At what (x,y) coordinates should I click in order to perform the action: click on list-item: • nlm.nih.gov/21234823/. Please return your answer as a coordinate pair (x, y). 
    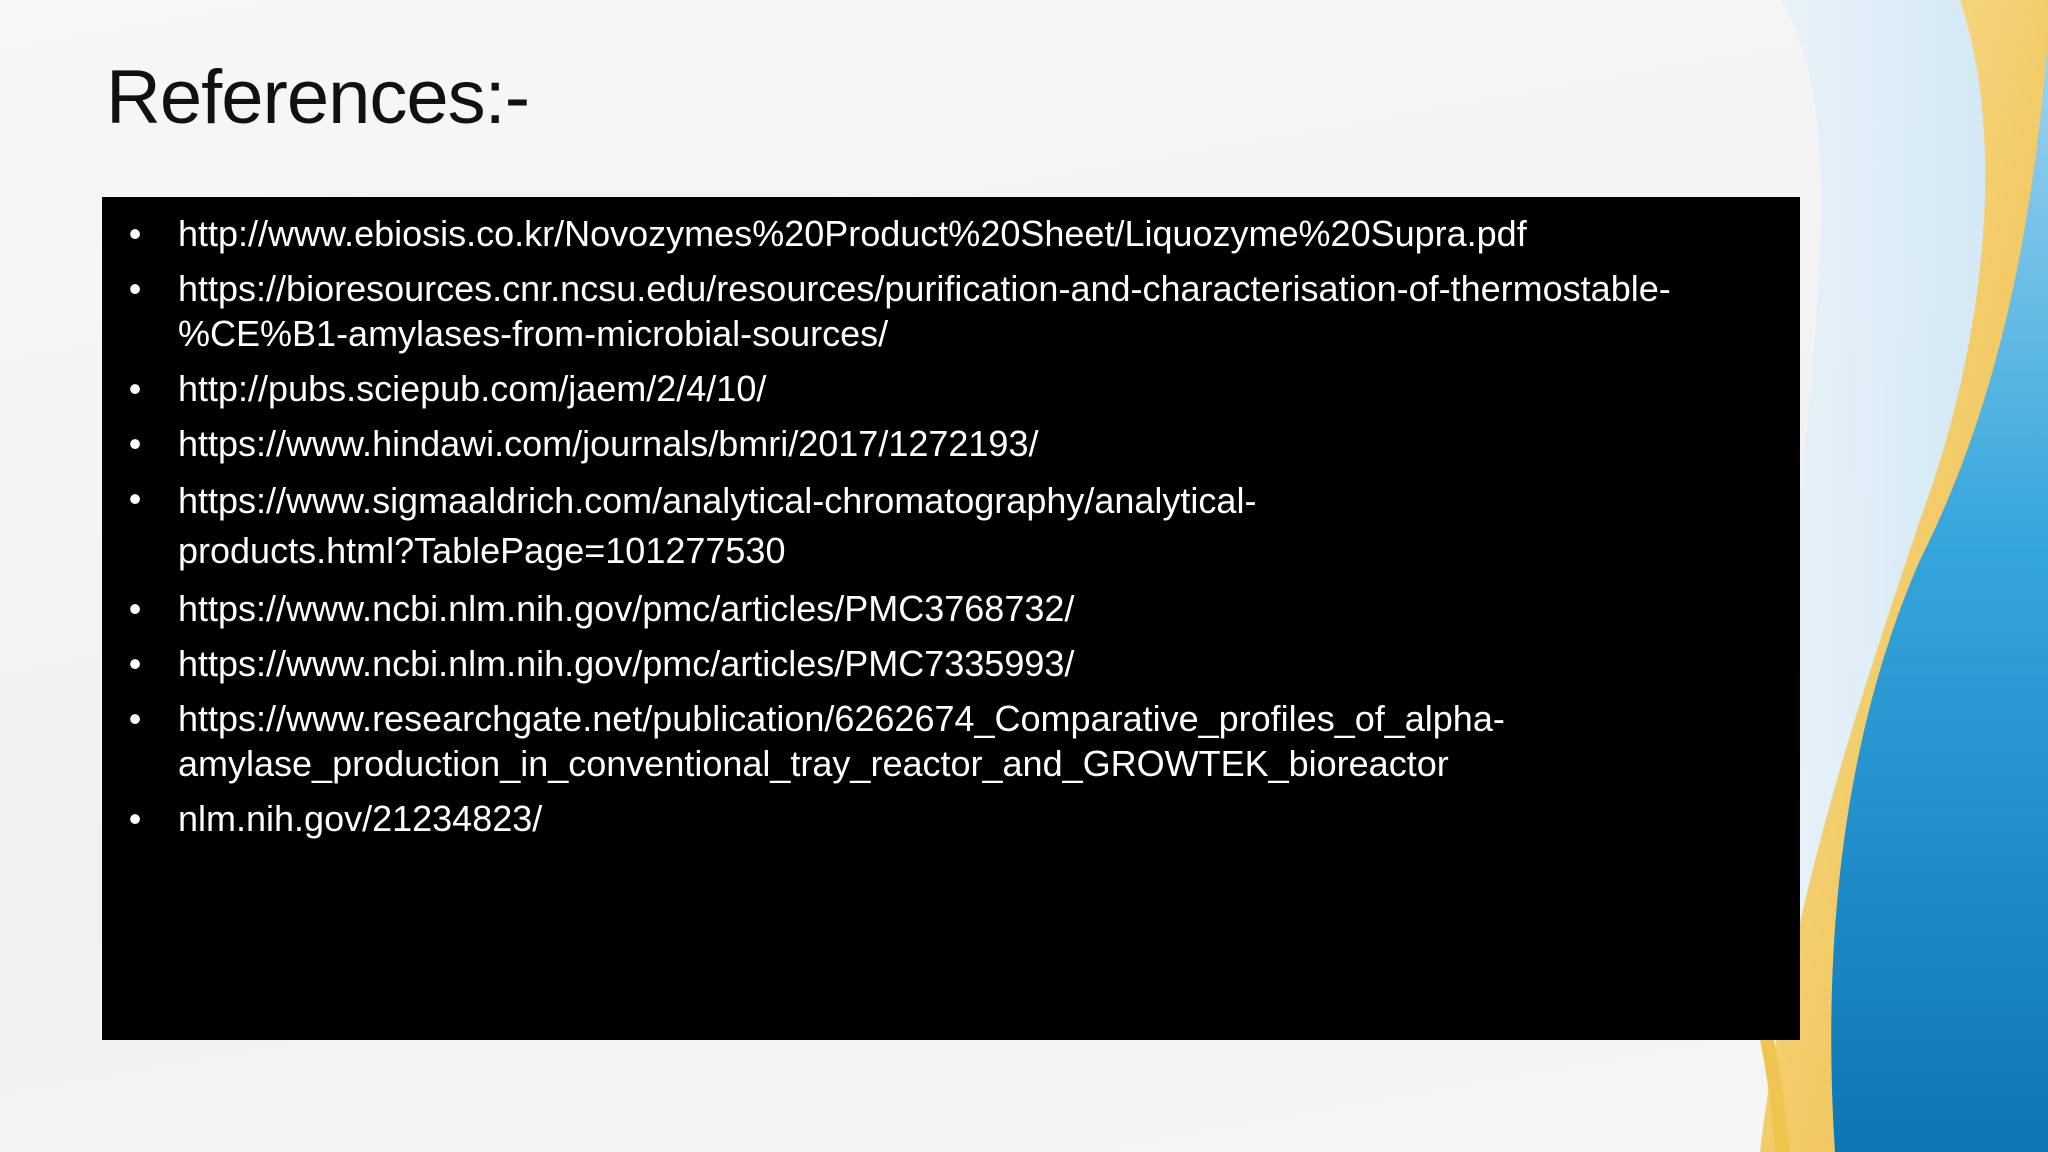
    Looking at the image, I should click on (945, 818).